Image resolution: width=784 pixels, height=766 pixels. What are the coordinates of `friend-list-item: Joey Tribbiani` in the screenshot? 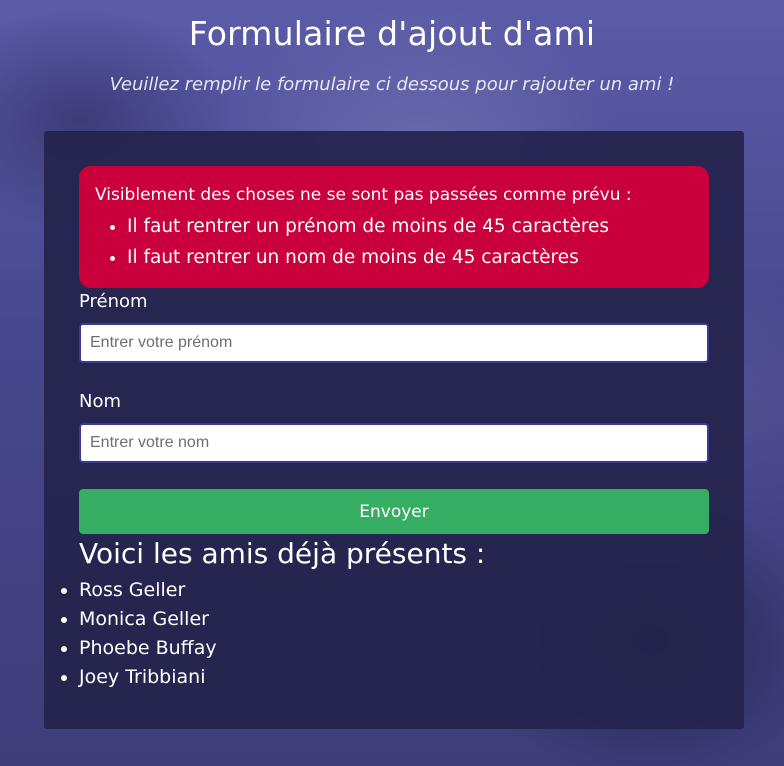 It's located at (139, 677).